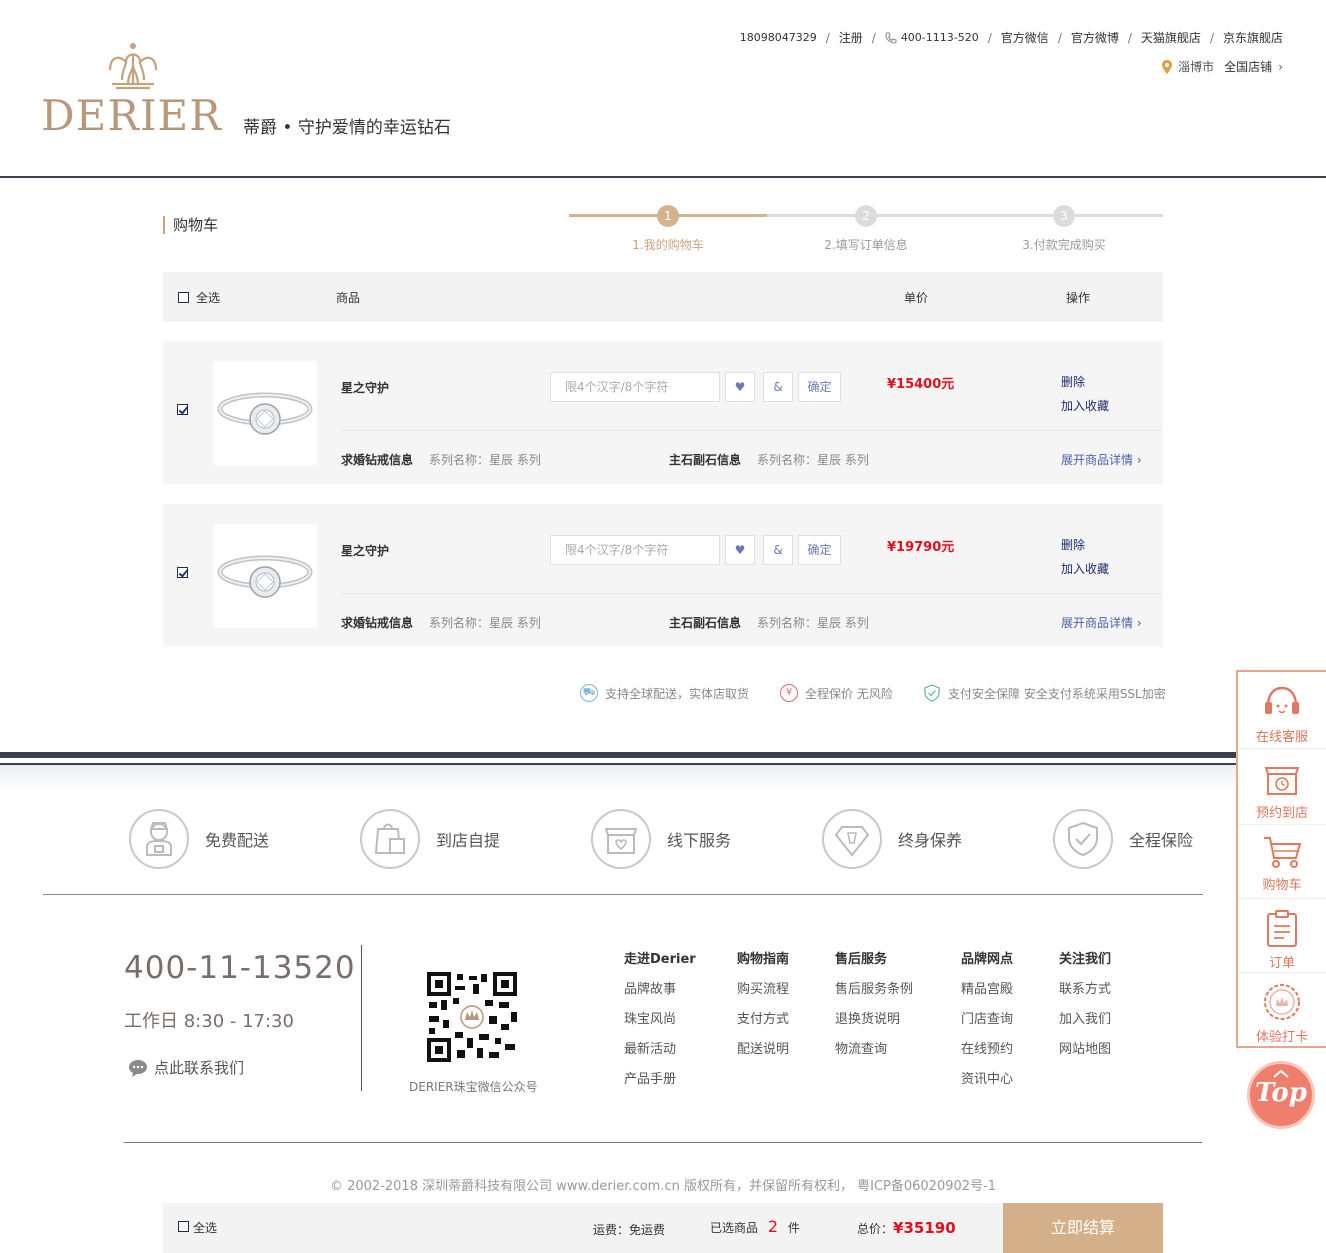 The width and height of the screenshot is (1326, 1253). I want to click on hotline-link: 400-1113-520, so click(940, 37).